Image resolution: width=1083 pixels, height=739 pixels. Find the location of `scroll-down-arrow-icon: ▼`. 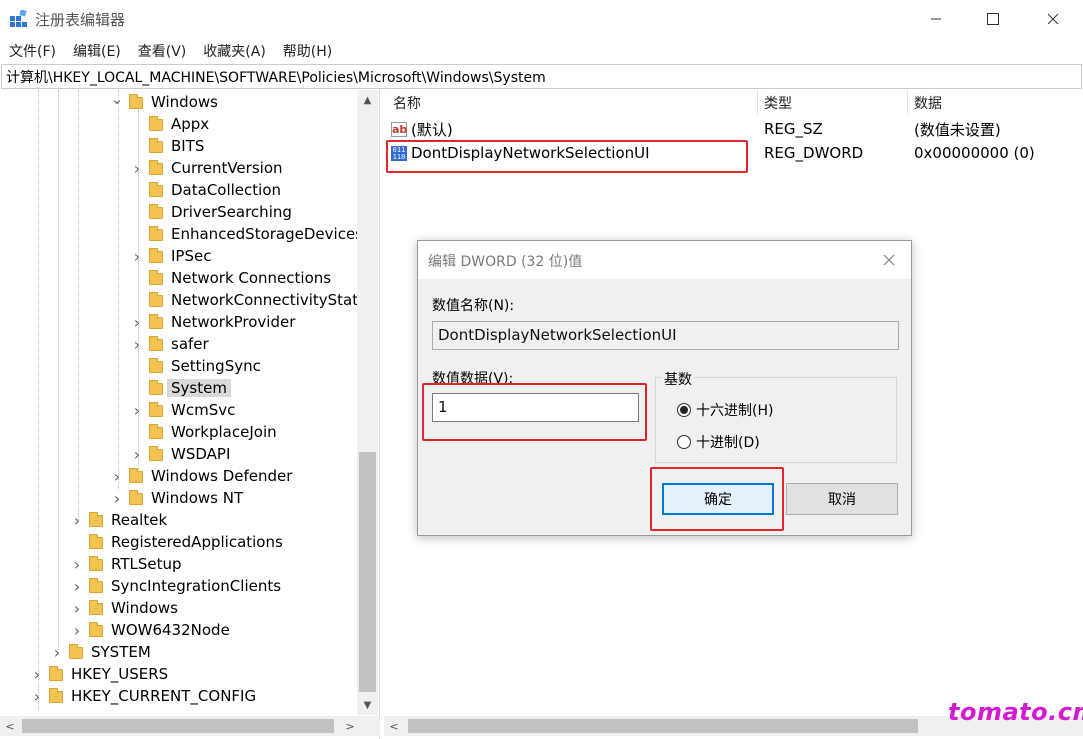

scroll-down-arrow-icon: ▼ is located at coordinates (367, 705).